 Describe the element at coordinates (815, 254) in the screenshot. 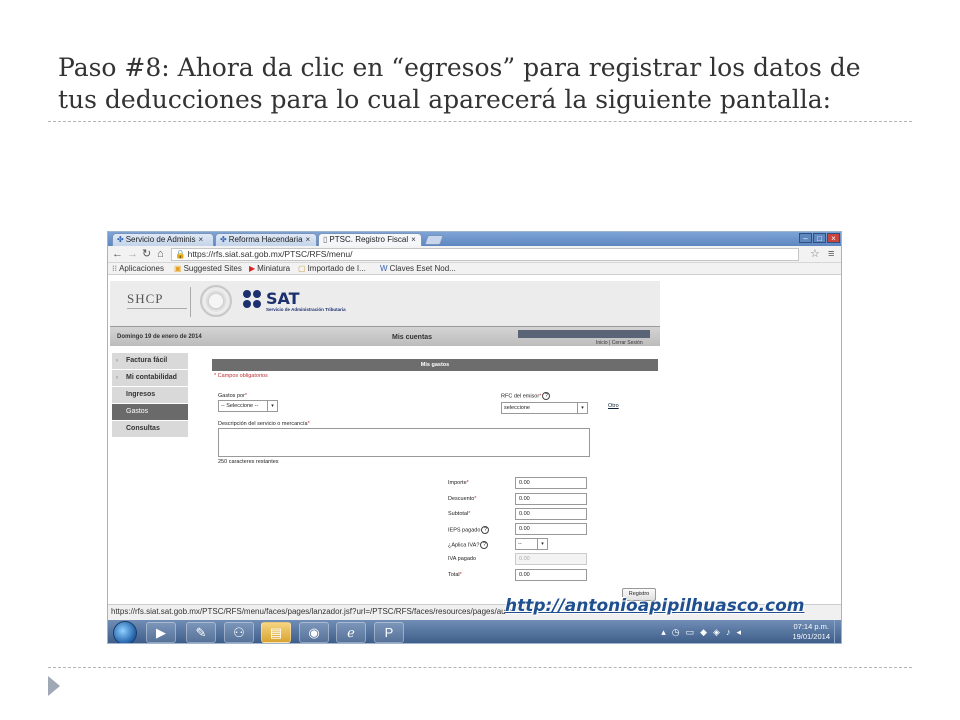

I see `bookmark-star-icon: ☆` at that location.